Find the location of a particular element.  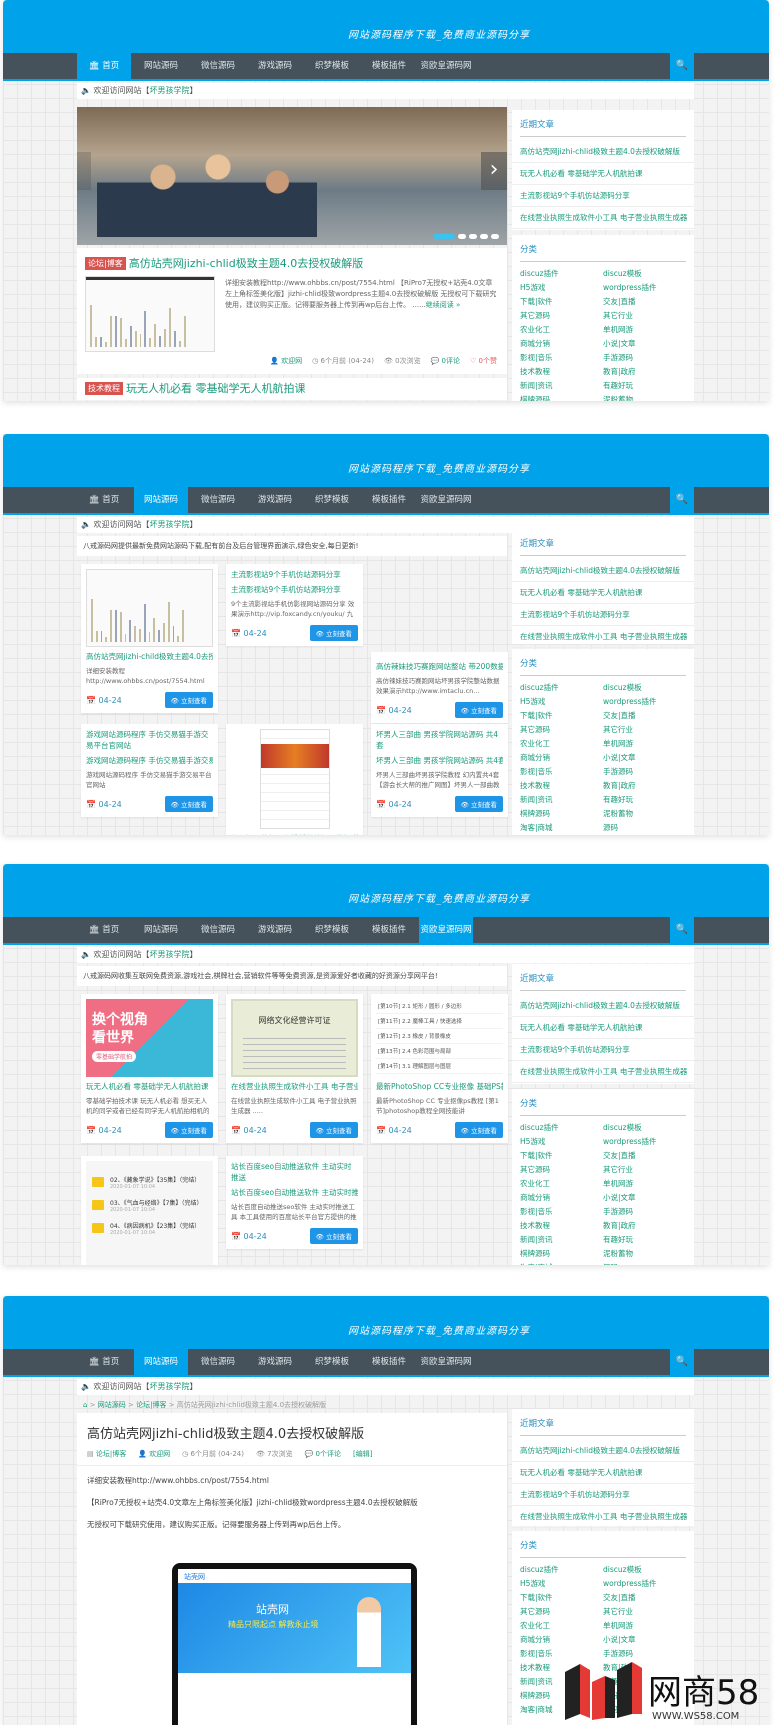

category-link: 下载|软件 is located at coordinates (561, 1155).